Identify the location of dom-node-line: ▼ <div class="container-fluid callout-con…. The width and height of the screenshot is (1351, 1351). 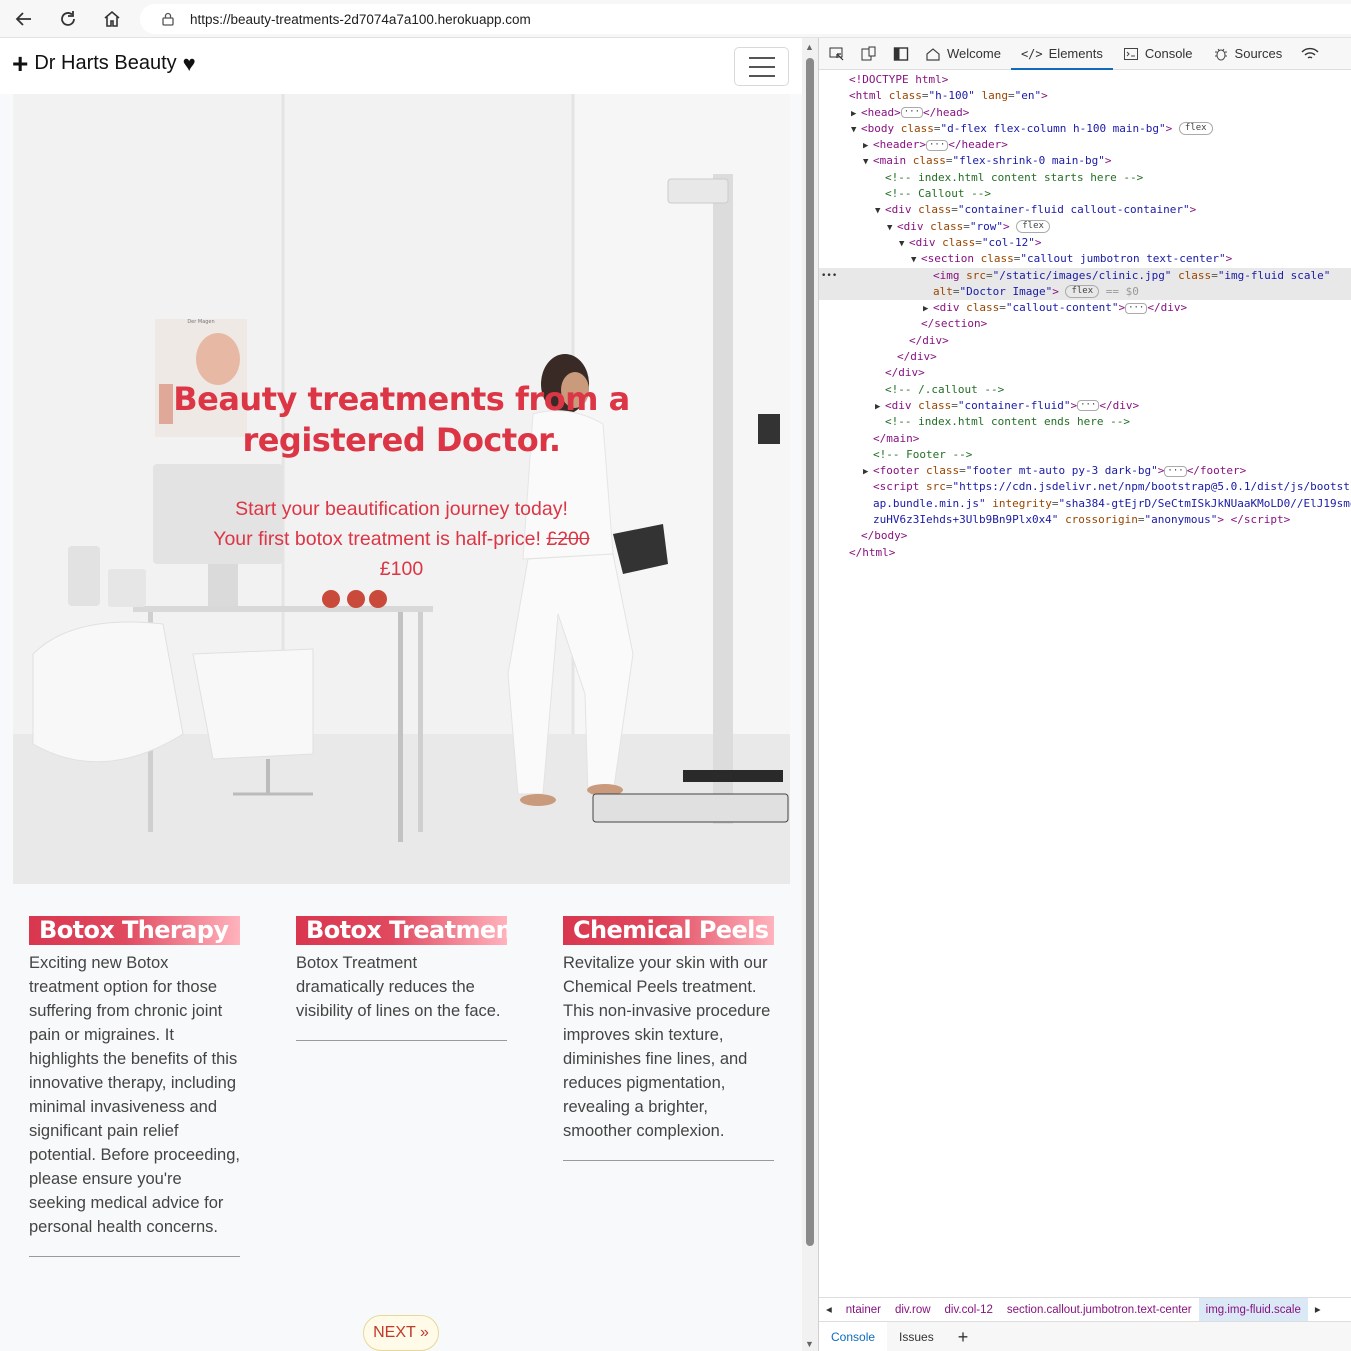
(1085, 210).